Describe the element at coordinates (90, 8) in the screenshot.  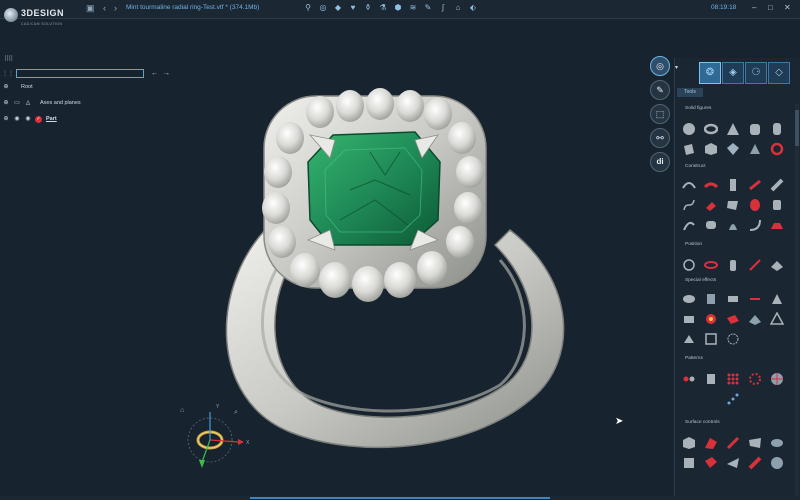
I see `save-icon: ▣` at that location.